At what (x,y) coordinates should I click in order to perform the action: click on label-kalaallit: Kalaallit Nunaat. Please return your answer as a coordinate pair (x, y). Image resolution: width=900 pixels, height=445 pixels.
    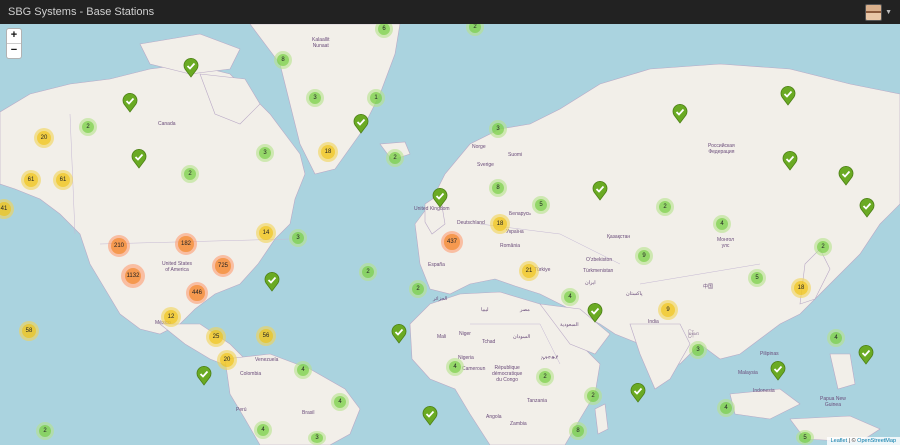
    Looking at the image, I should click on (321, 43).